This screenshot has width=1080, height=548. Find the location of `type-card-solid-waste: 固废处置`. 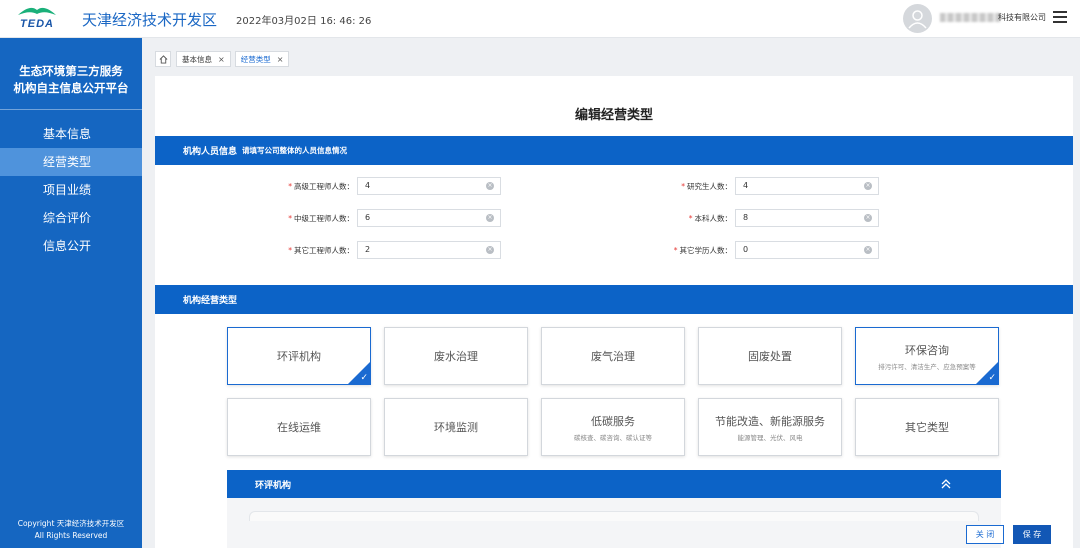

type-card-solid-waste: 固废处置 is located at coordinates (770, 356).